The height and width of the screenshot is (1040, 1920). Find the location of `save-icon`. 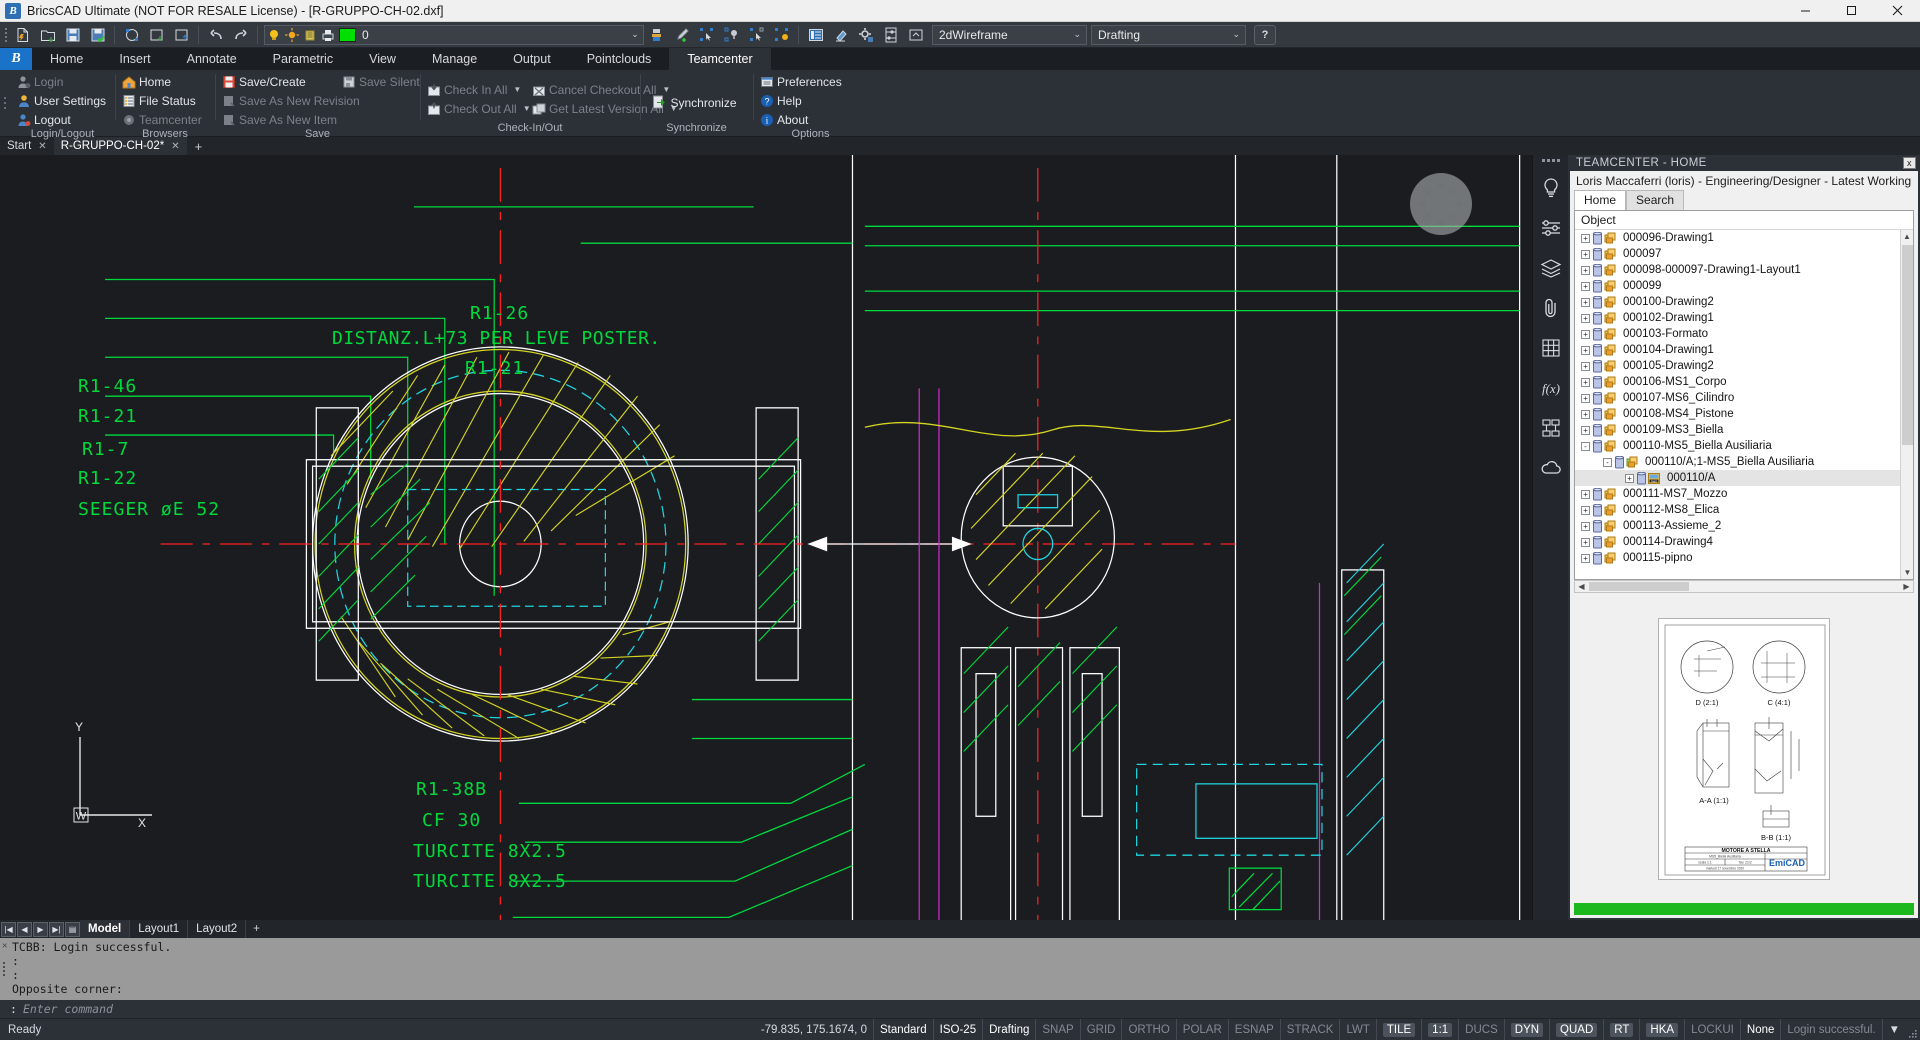

save-icon is located at coordinates (72, 35).